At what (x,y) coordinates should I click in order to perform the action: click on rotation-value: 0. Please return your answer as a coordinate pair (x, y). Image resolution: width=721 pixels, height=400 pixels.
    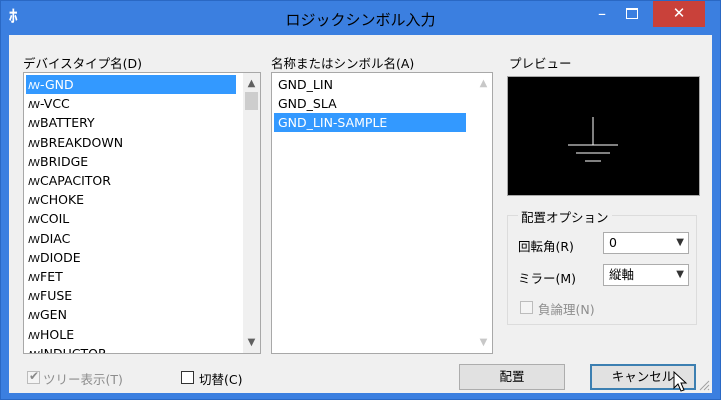
    Looking at the image, I should click on (613, 242).